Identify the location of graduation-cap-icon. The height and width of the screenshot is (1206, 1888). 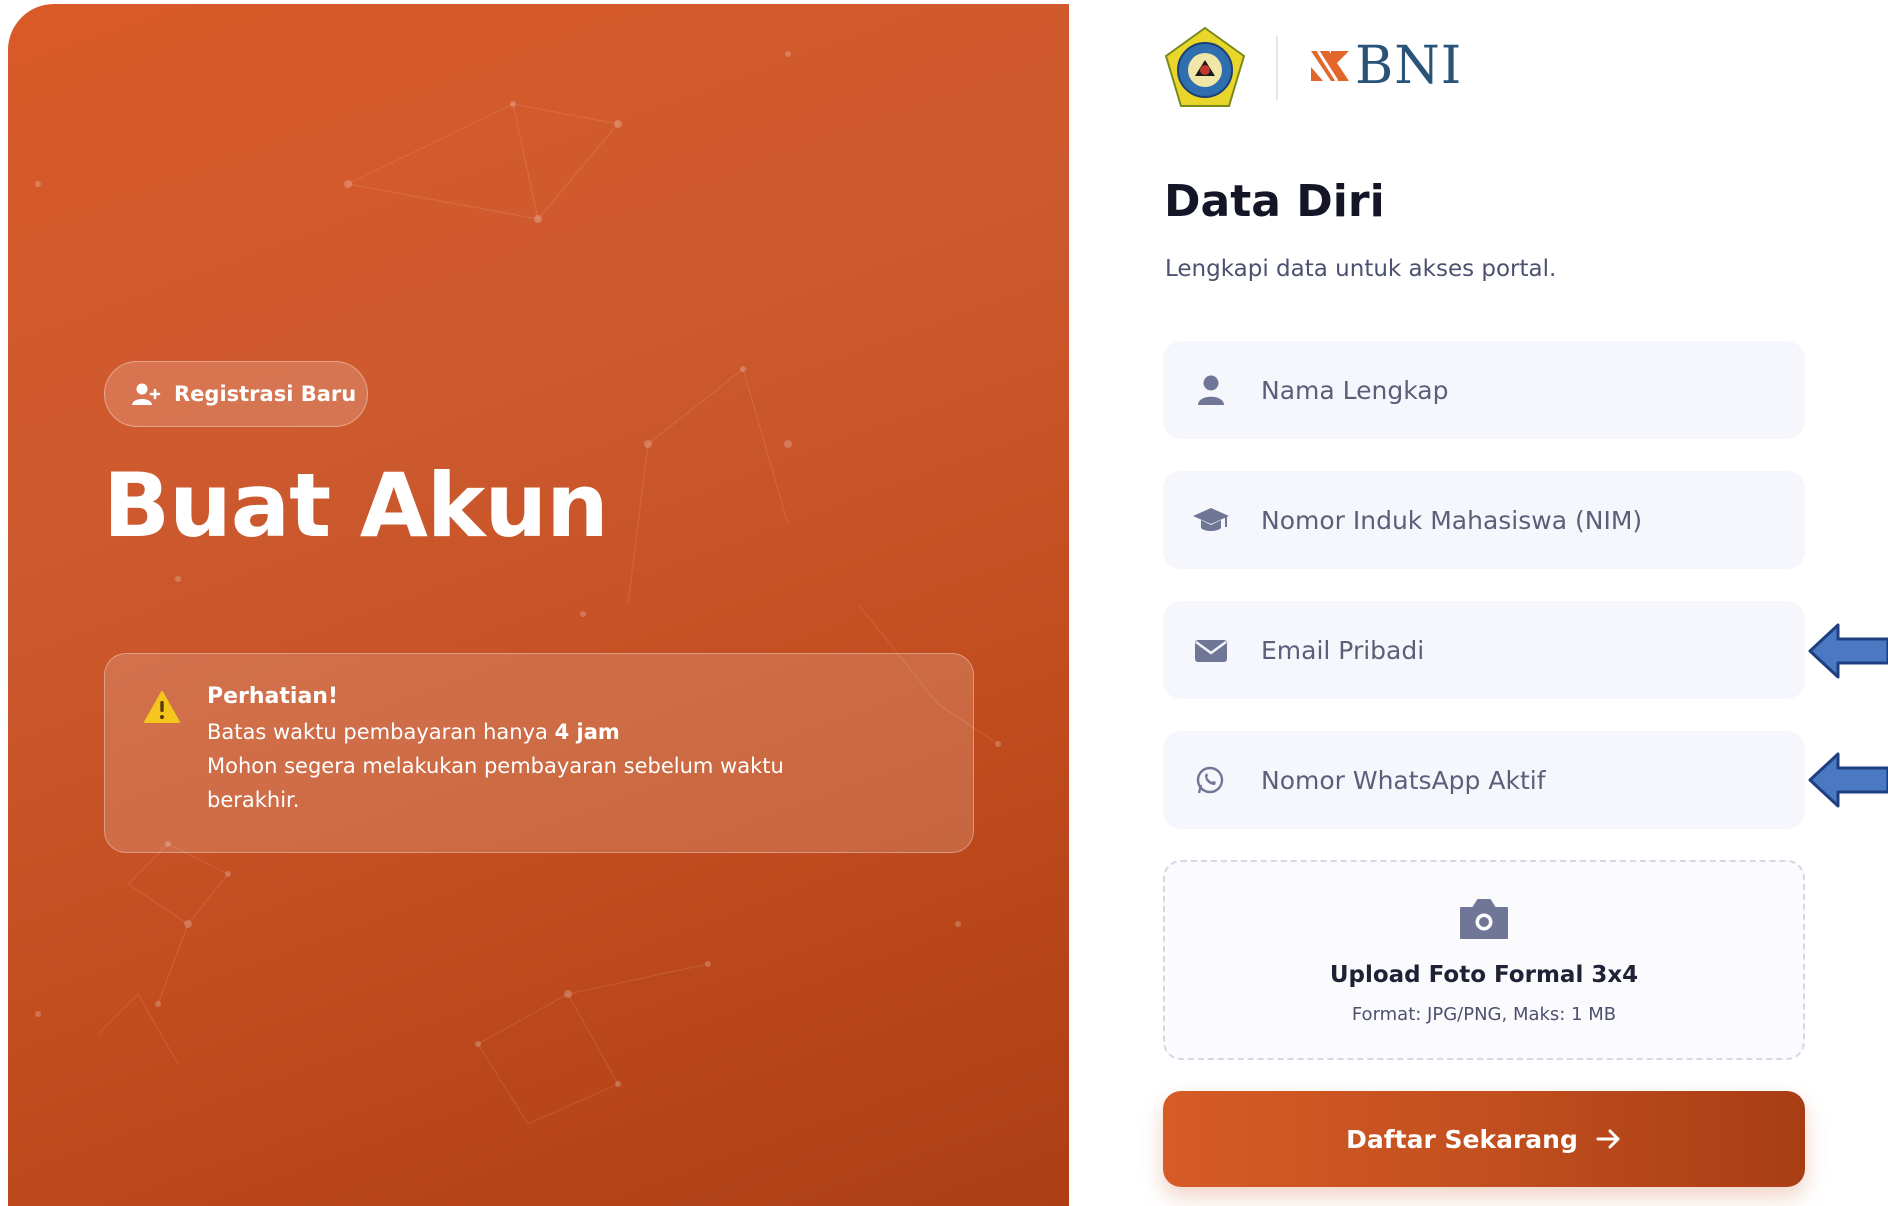
(1211, 519).